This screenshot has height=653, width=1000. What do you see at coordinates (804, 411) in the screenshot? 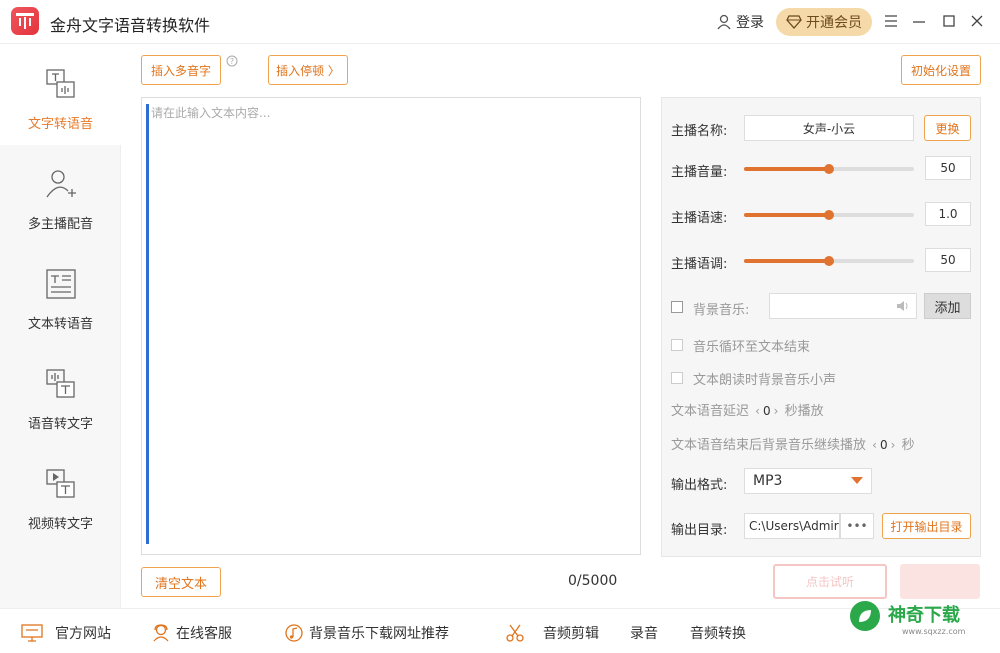
I see `delay-suffix: 秒播放` at bounding box center [804, 411].